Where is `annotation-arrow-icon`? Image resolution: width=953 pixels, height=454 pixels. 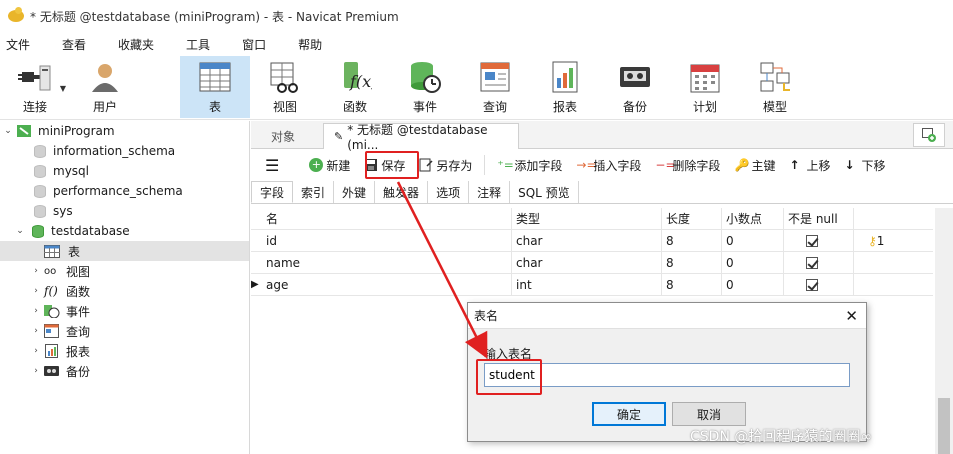
annotation-arrow-icon is located at coordinates (442, 270).